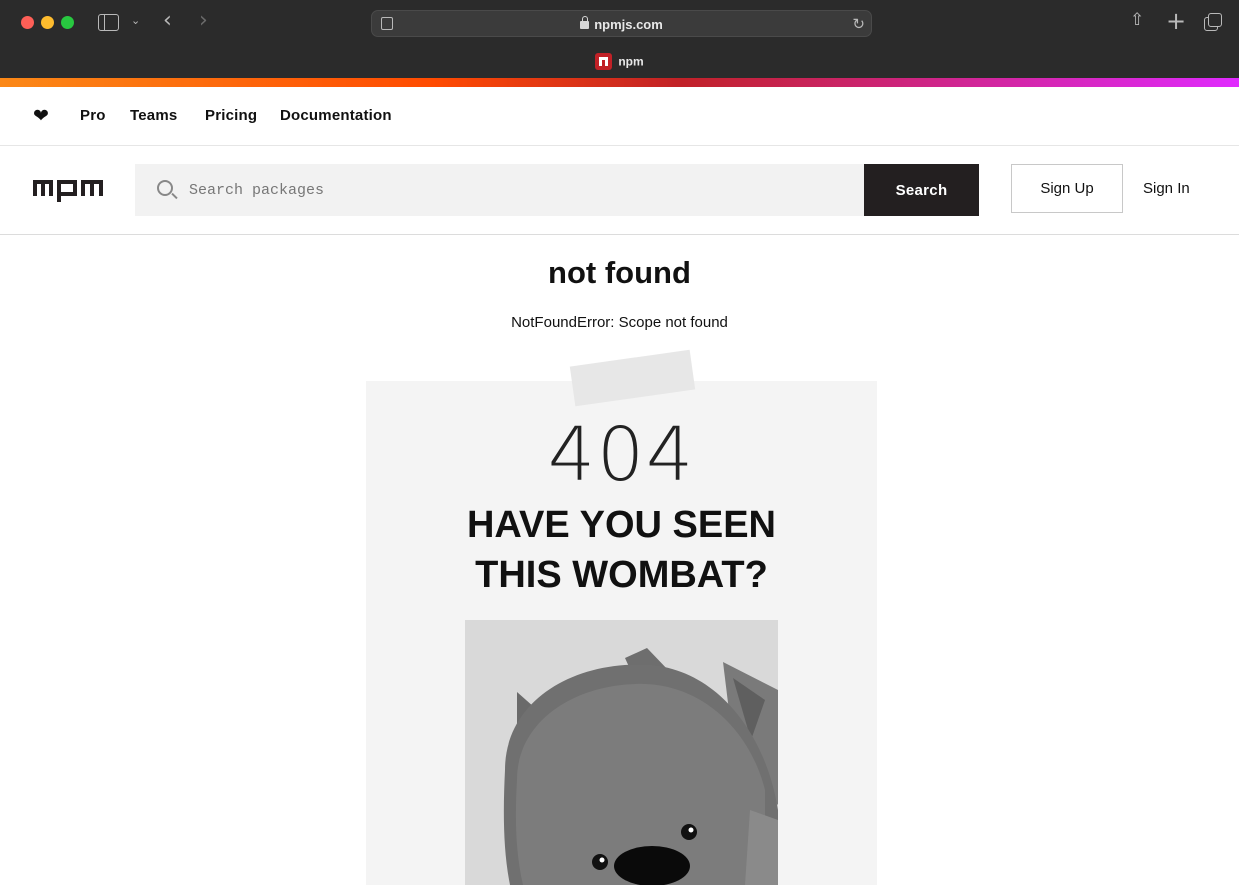 This screenshot has width=1239, height=885. Describe the element at coordinates (619, 116) in the screenshot. I see `top-nav` at that location.